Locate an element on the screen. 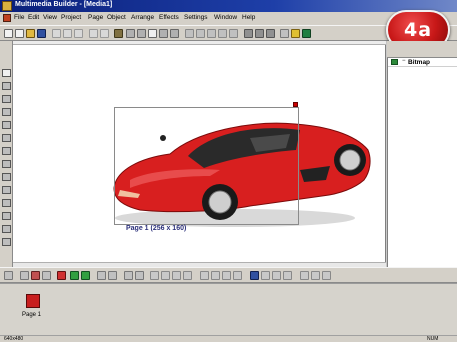  page-size-label: Page 1 (256 x 160) is located at coordinates (156, 228).